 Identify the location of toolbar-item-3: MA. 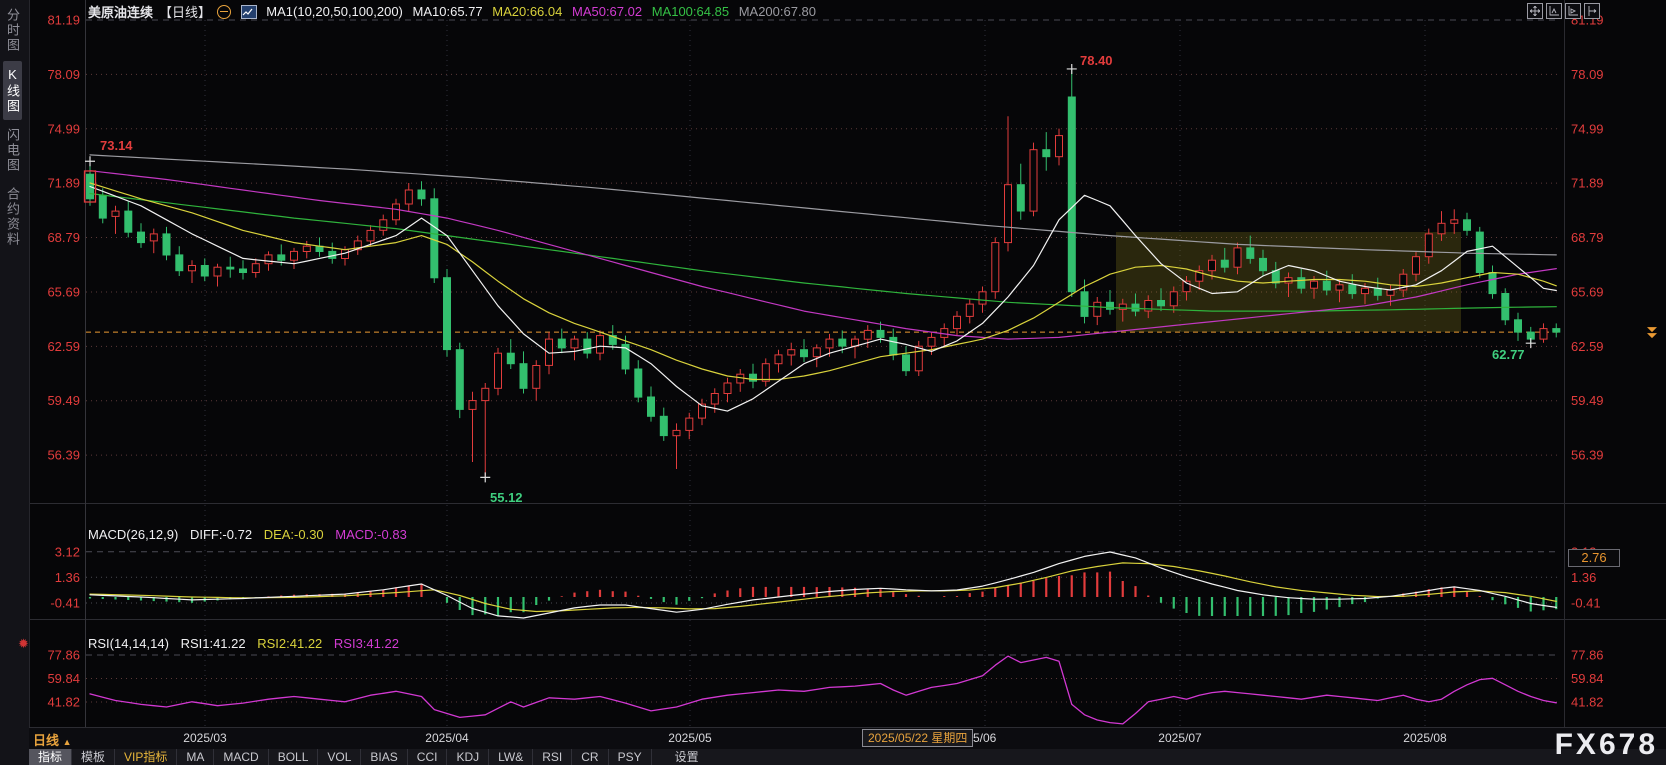
(196, 757).